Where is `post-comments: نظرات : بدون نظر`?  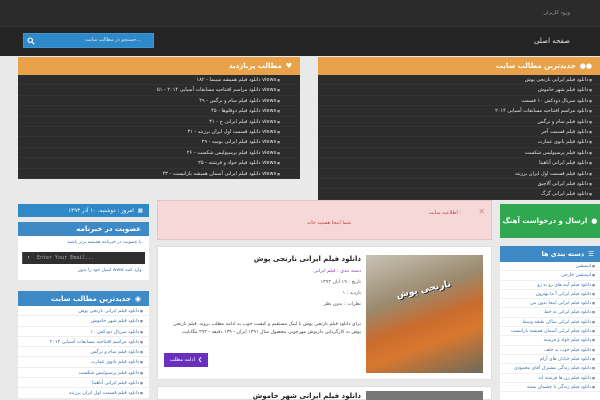 post-comments: نظرات : بدون نظر is located at coordinates (342, 304).